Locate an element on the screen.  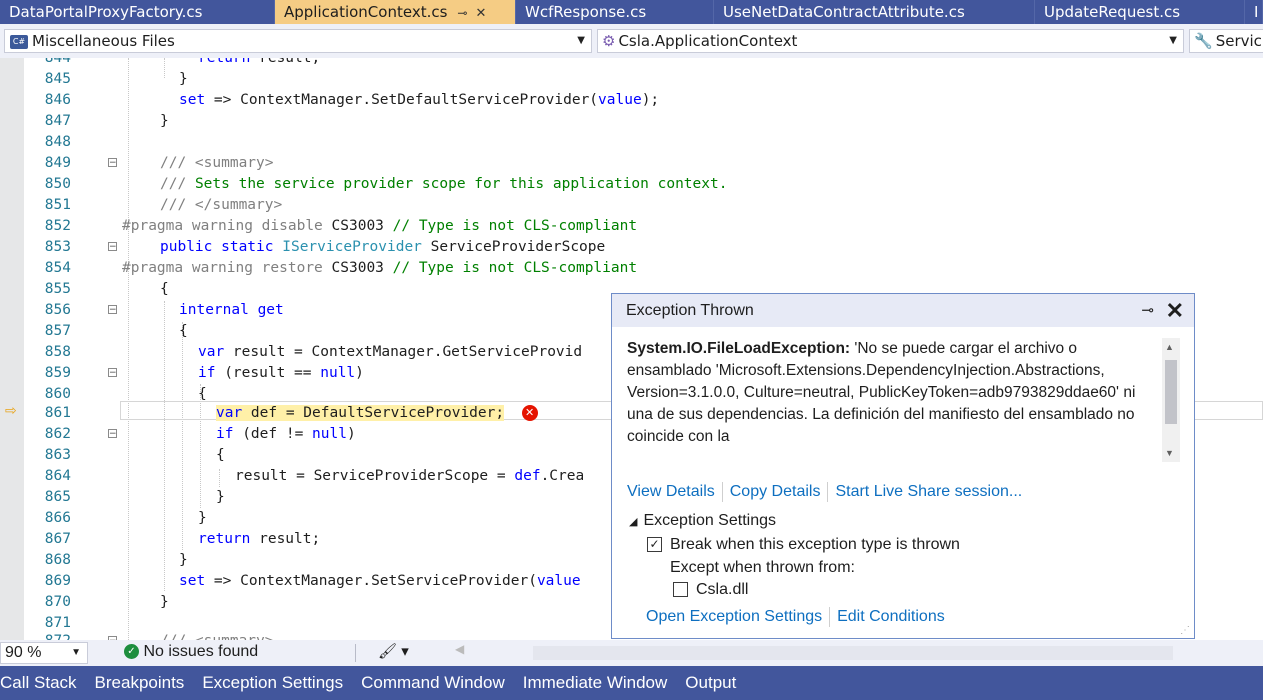
code-line: 845} is located at coordinates (631, 79).